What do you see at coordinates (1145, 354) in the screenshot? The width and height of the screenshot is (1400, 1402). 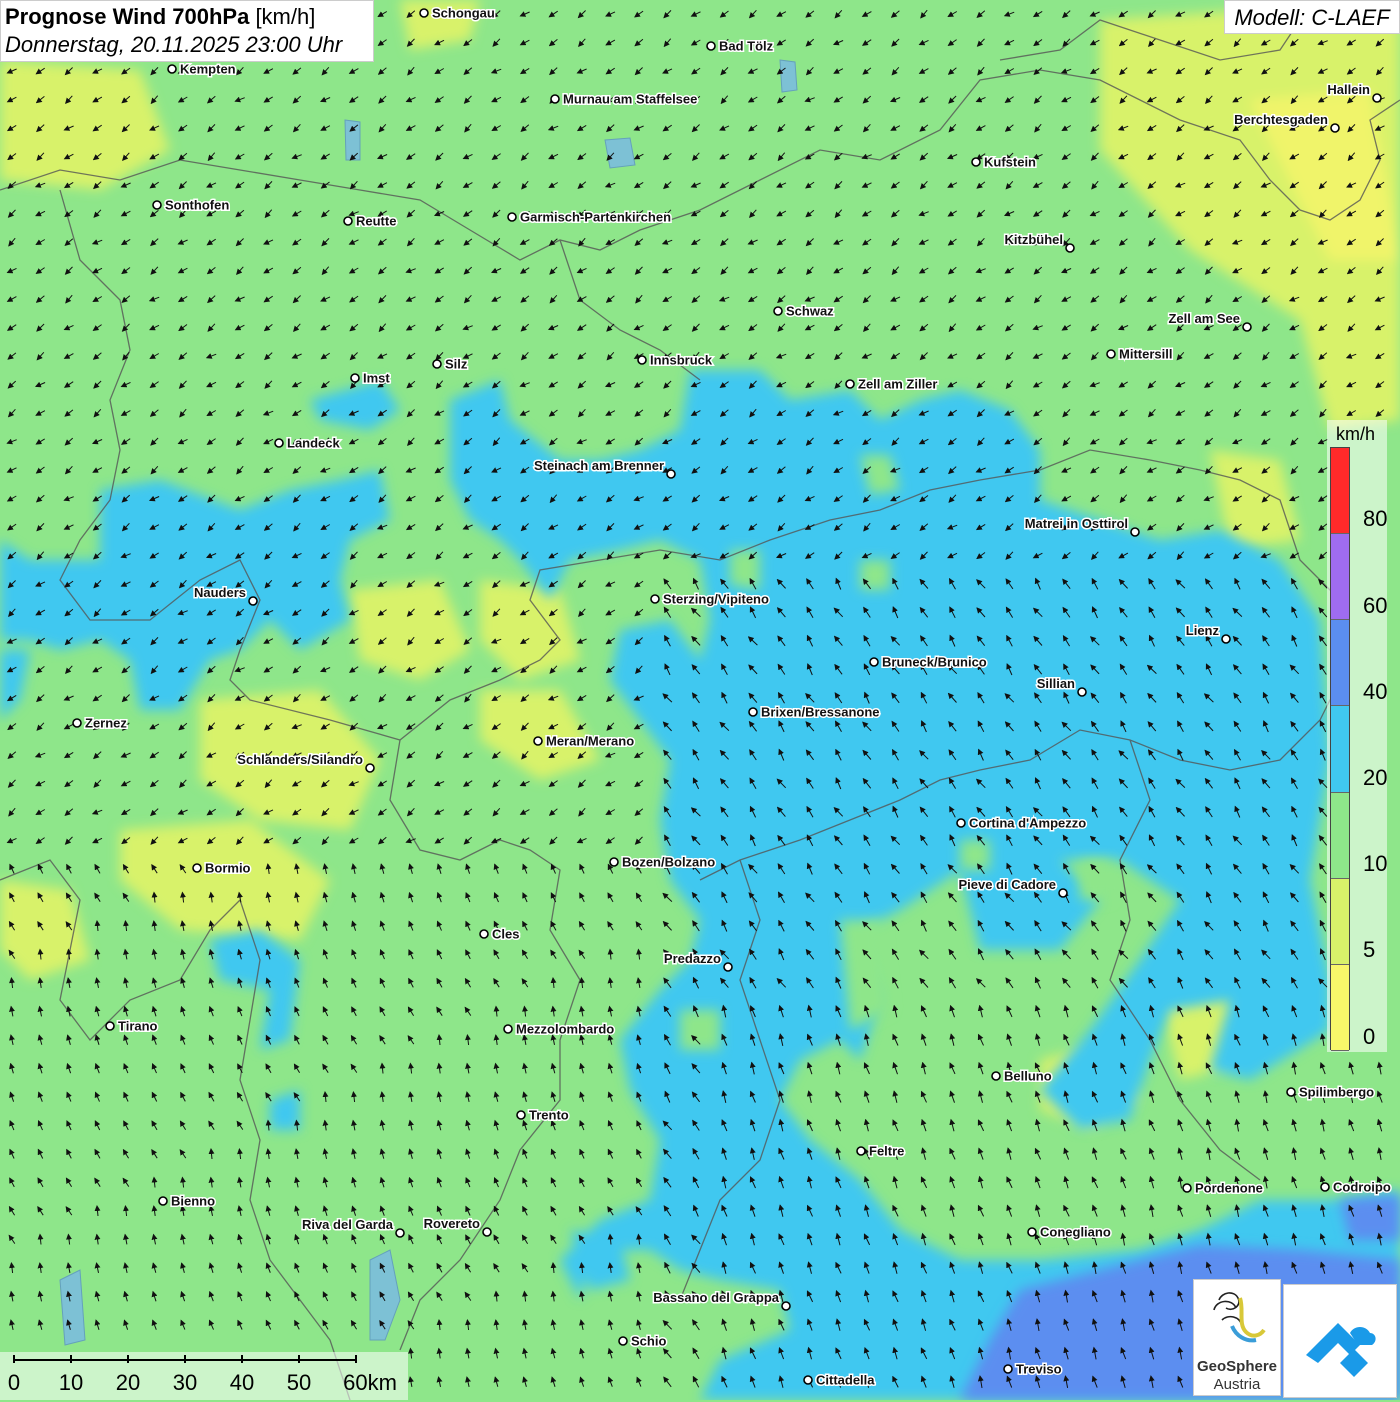 I see `city-label: Mittersill` at bounding box center [1145, 354].